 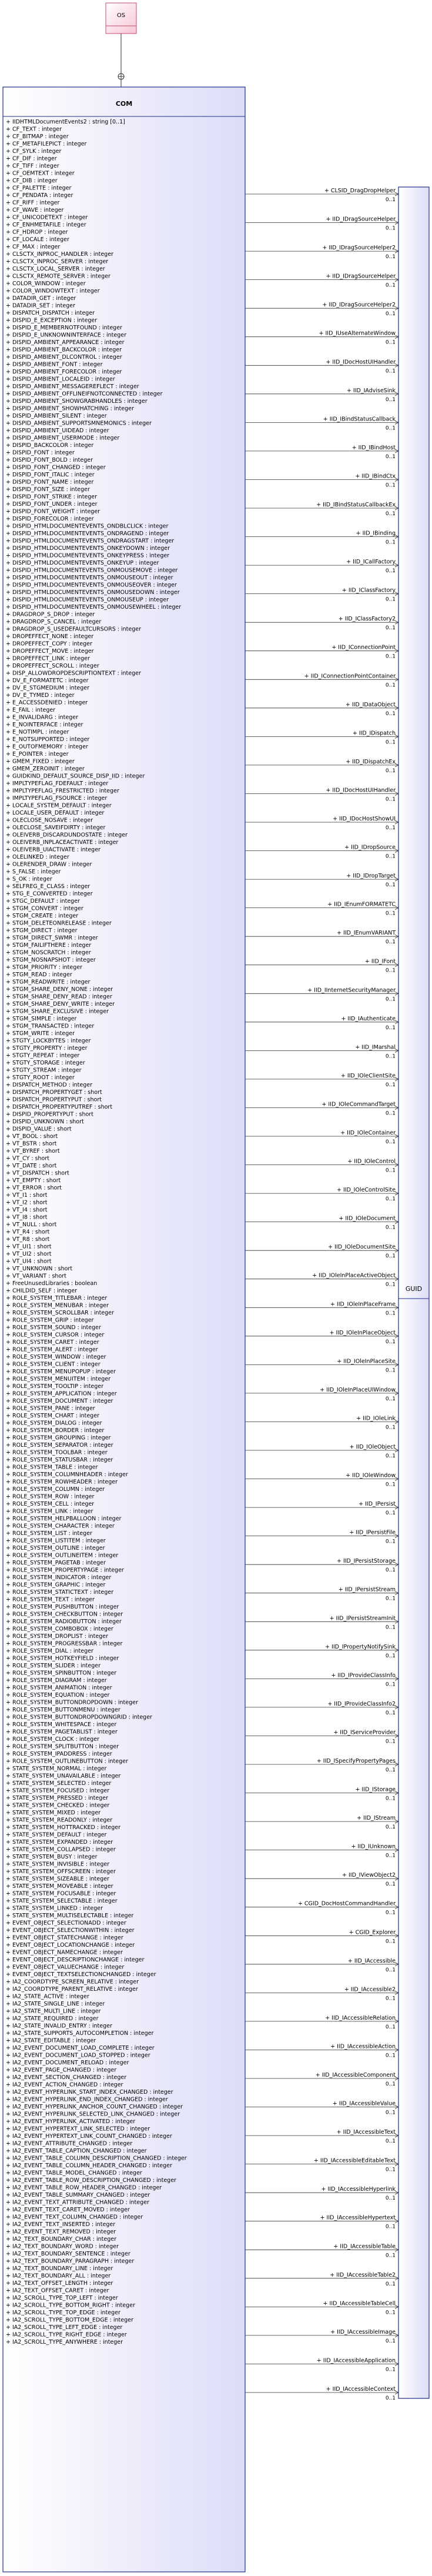 I want to click on association: + IID_IViewObject2 0..1, so click(x=322, y=1879).